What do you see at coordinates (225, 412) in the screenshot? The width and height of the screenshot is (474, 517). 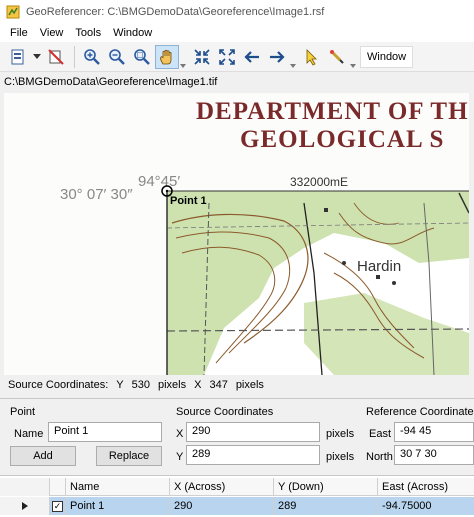 I see `source-panel-title: Source Coordinates` at bounding box center [225, 412].